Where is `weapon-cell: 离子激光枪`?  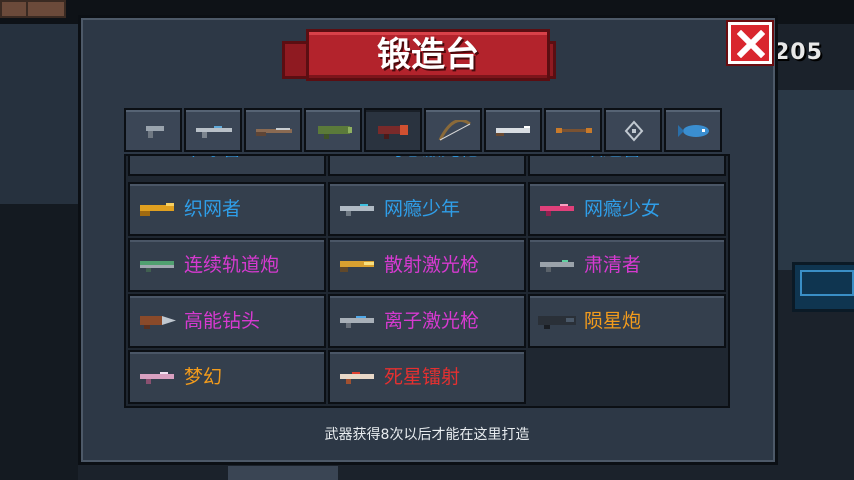 weapon-cell: 离子激光枪 is located at coordinates (427, 321).